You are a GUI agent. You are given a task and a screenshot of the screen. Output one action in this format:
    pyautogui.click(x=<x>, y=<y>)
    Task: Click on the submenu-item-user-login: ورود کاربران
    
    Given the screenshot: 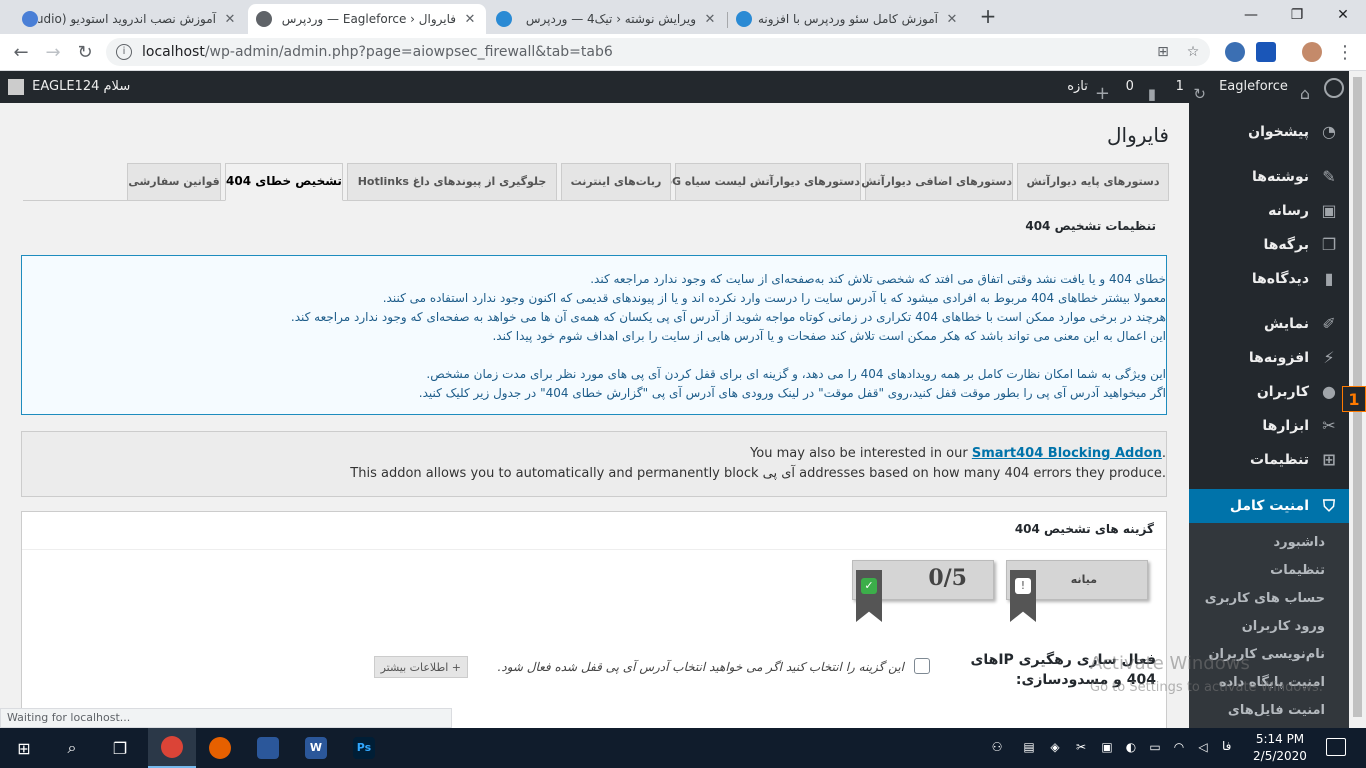 What is the action you would take?
    pyautogui.click(x=1269, y=627)
    